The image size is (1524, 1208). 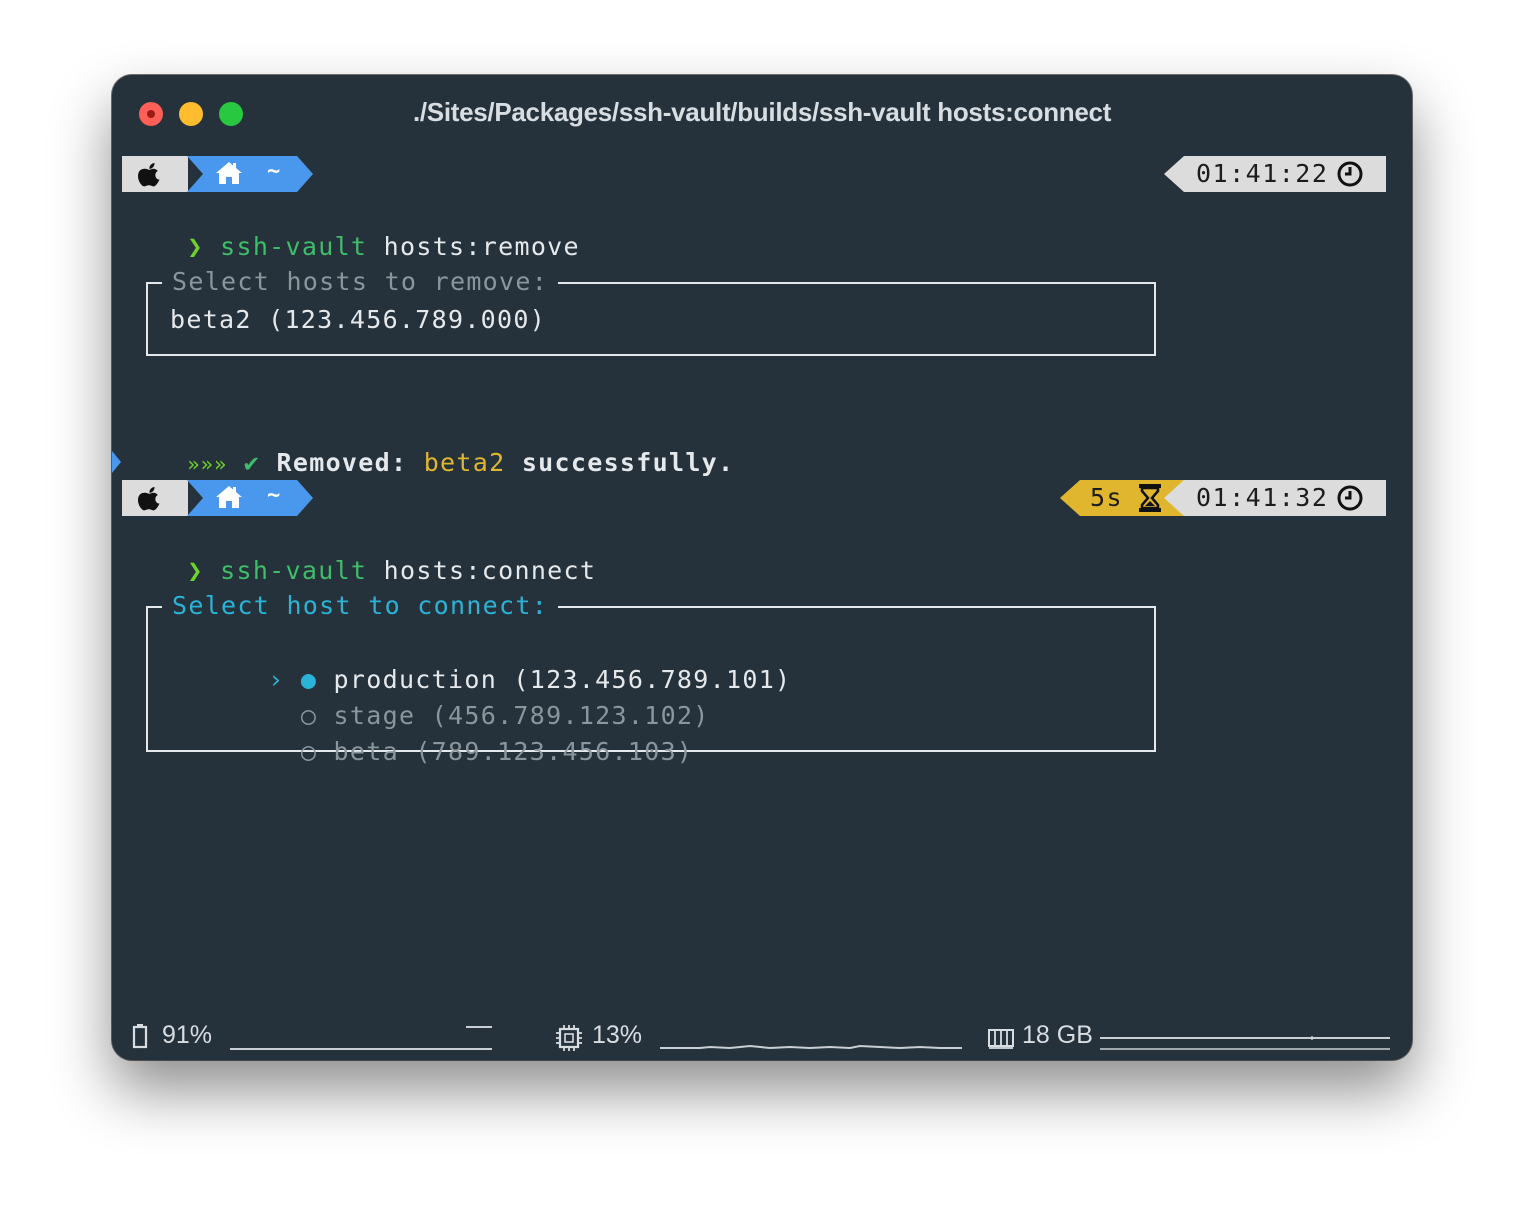 I want to click on command-duration: 5s, so click(x=1107, y=497).